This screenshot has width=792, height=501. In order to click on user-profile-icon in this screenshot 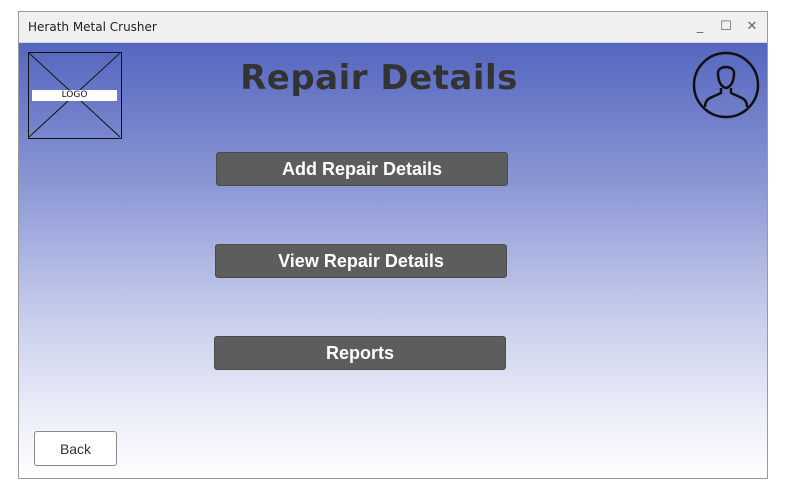, I will do `click(726, 85)`.